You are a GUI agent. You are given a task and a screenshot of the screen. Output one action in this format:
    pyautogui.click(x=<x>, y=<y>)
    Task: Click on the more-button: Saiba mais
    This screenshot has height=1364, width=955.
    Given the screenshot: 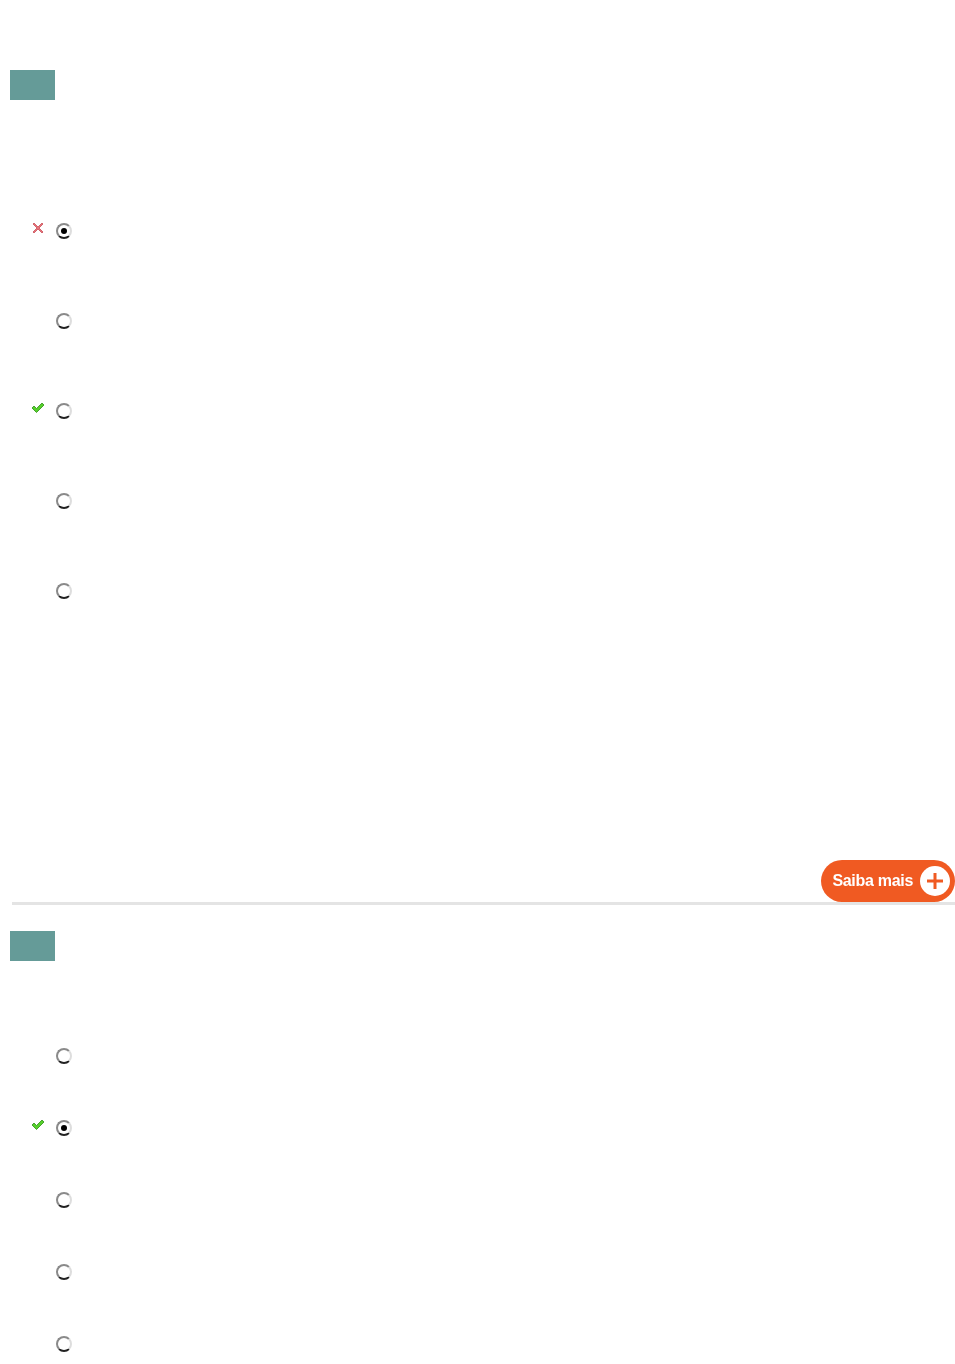 What is the action you would take?
    pyautogui.click(x=888, y=881)
    